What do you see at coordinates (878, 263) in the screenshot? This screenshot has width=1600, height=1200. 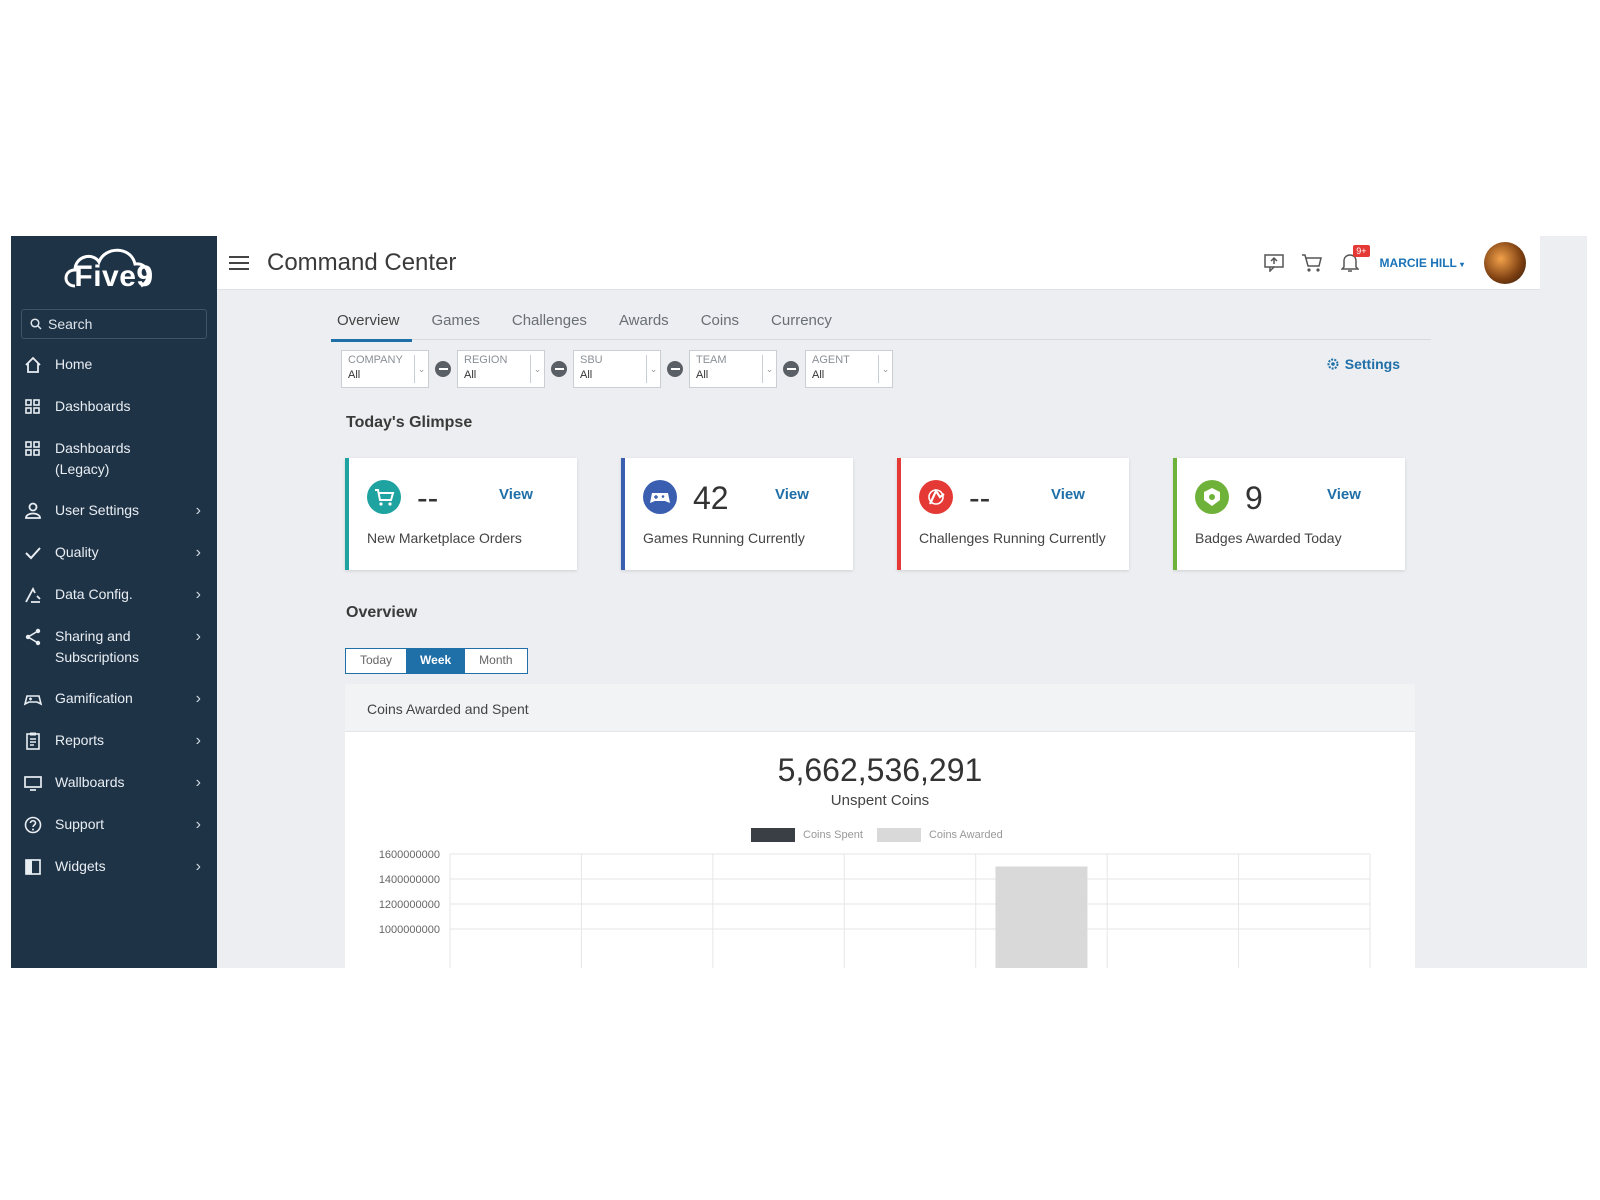 I see `top-bar: Command Center 9+ MARCIE HILL ▾` at bounding box center [878, 263].